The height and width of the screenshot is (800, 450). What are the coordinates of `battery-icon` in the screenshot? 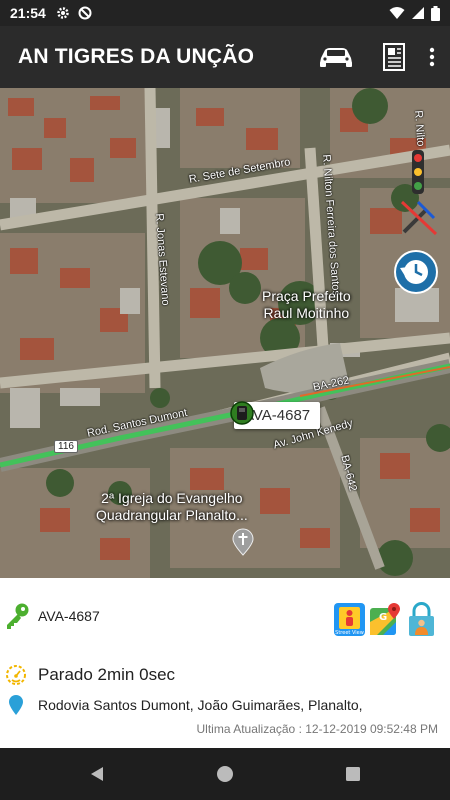 It's located at (435, 13).